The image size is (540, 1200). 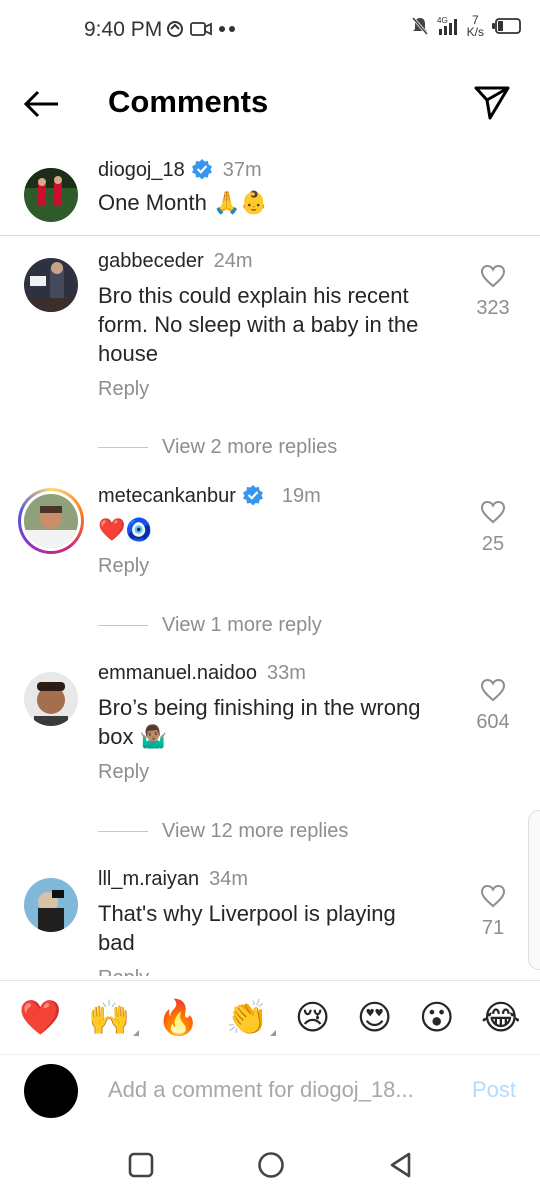 I want to click on back-button, so click(x=42, y=104).